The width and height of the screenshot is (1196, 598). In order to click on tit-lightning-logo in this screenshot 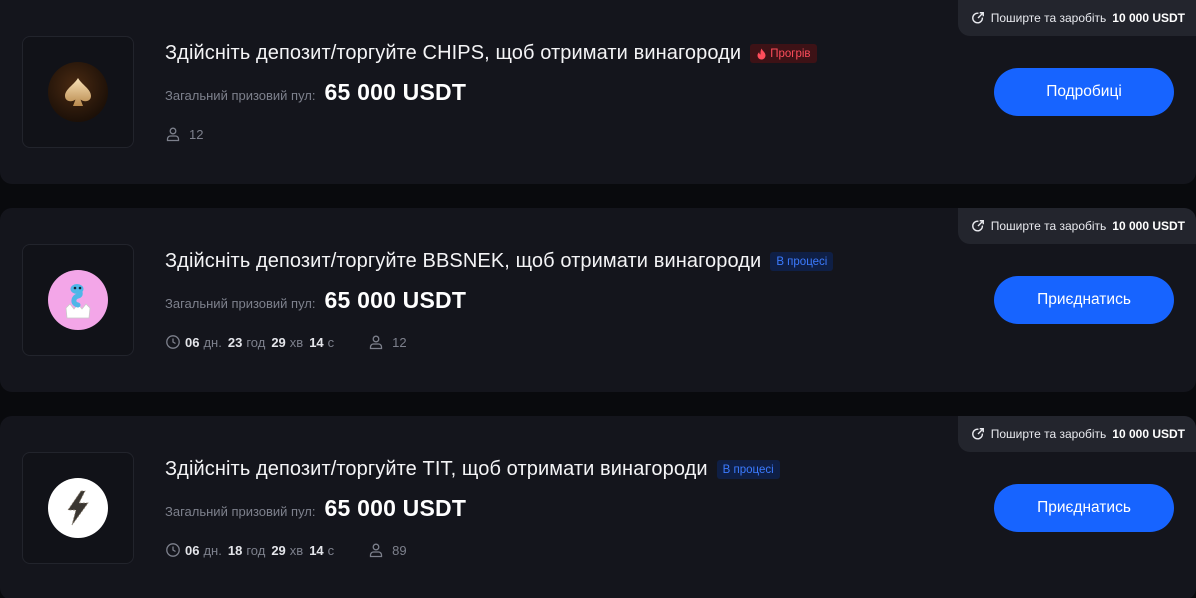, I will do `click(78, 508)`.